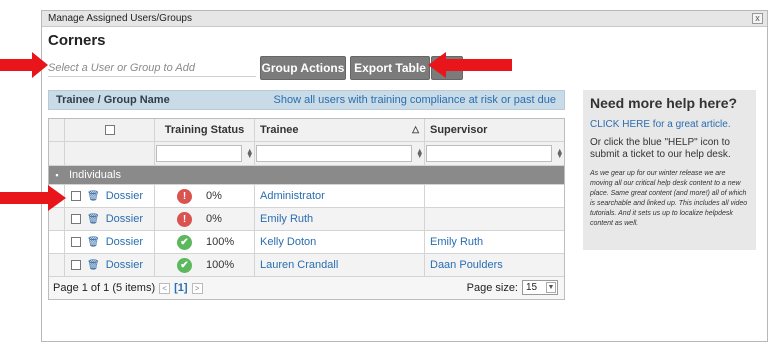  Describe the element at coordinates (279, 130) in the screenshot. I see `column-trainee-label: Trainee` at that location.